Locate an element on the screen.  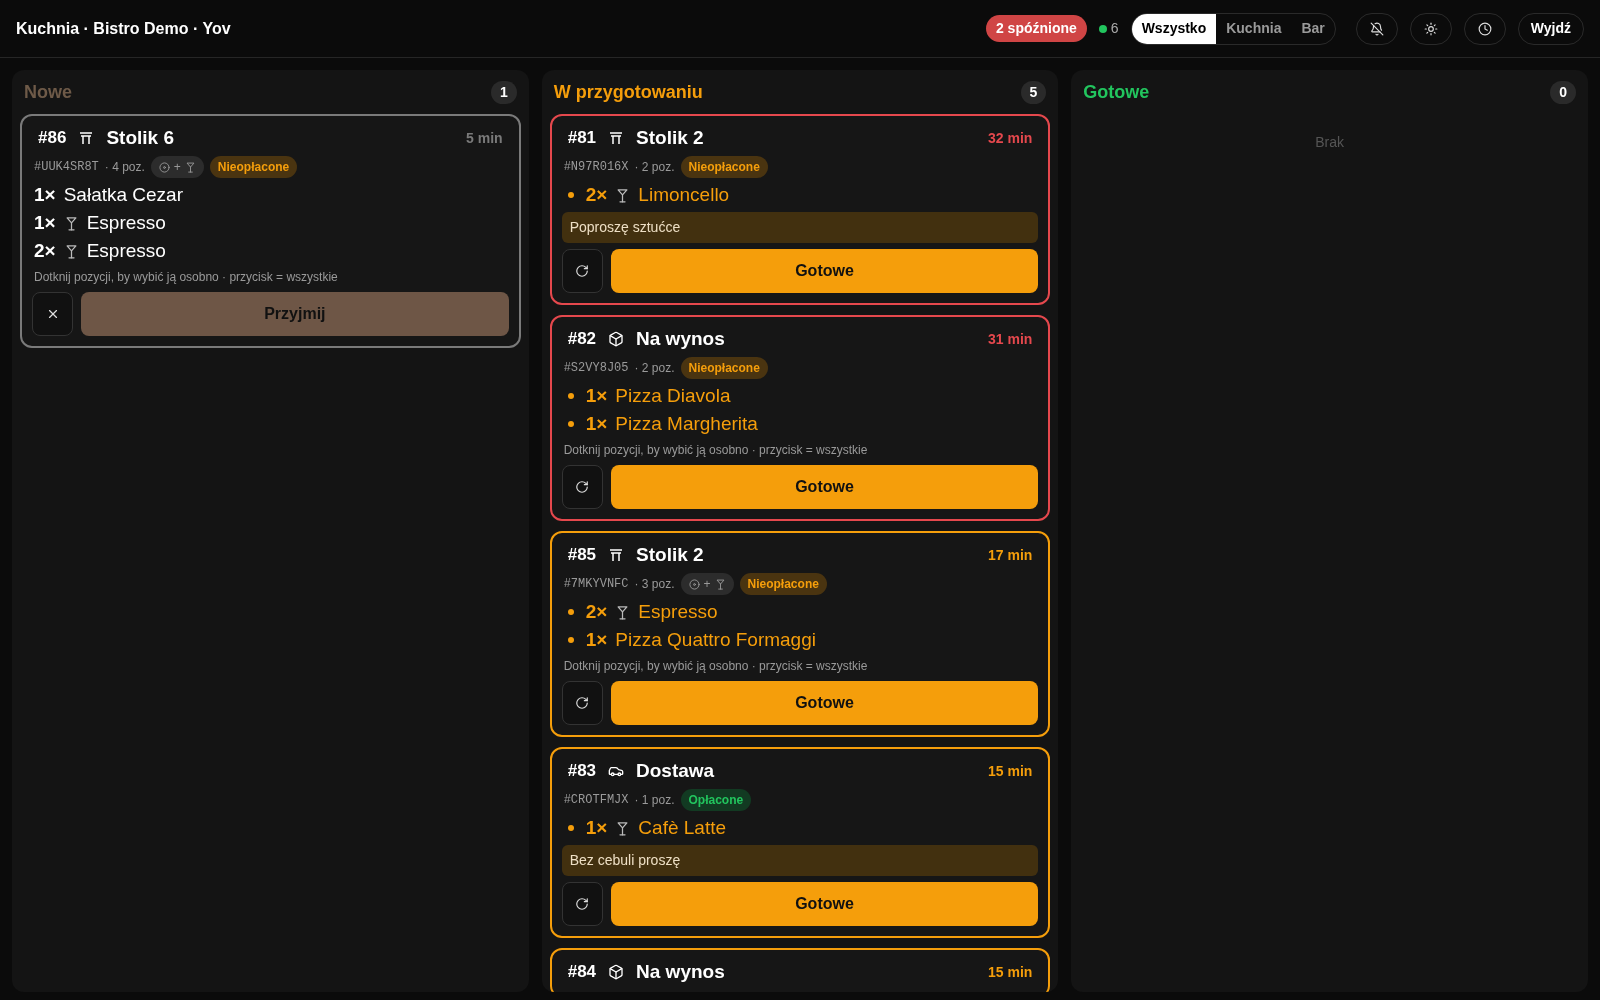
order-code: #N97R016X is located at coordinates (596, 167).